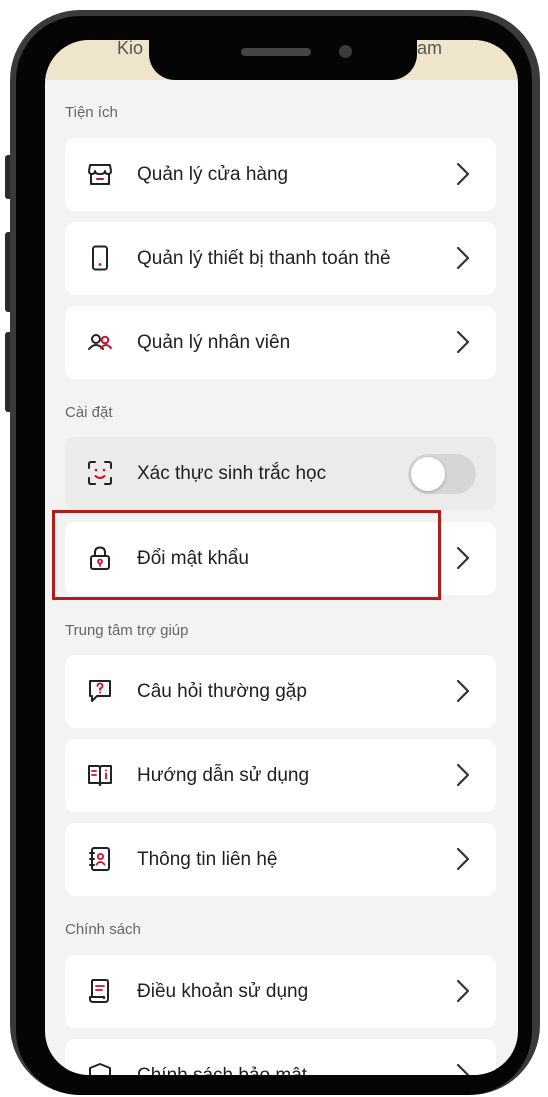 Image resolution: width=548 pixels, height=1097 pixels. I want to click on menu-item-card-terminal-management: Quản lý thiết bị thanh toán thẻ, so click(280, 258).